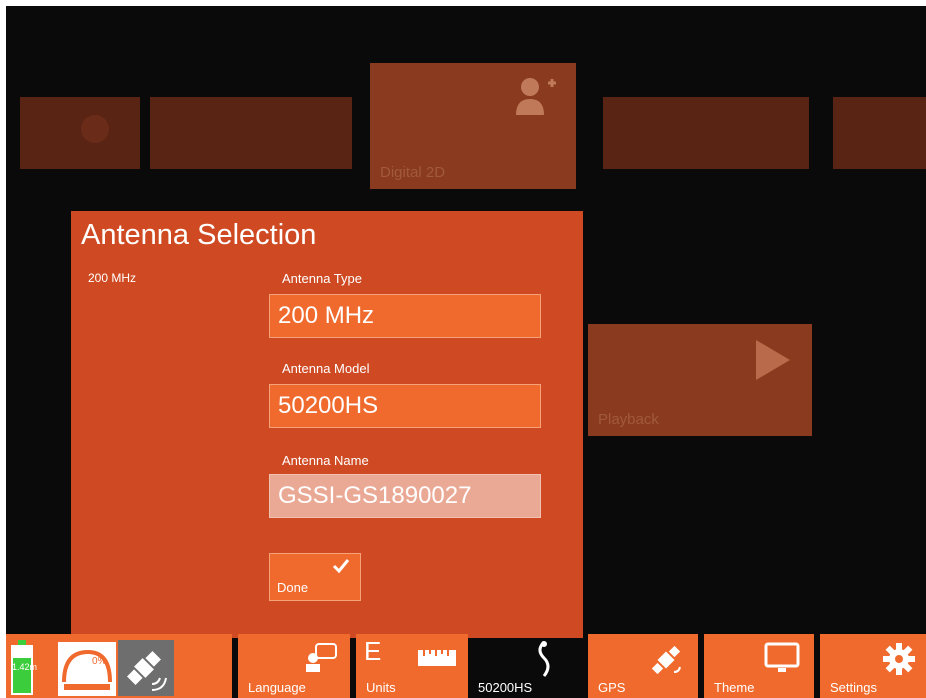 This screenshot has height=698, width=926. I want to click on units-letter: E, so click(373, 651).